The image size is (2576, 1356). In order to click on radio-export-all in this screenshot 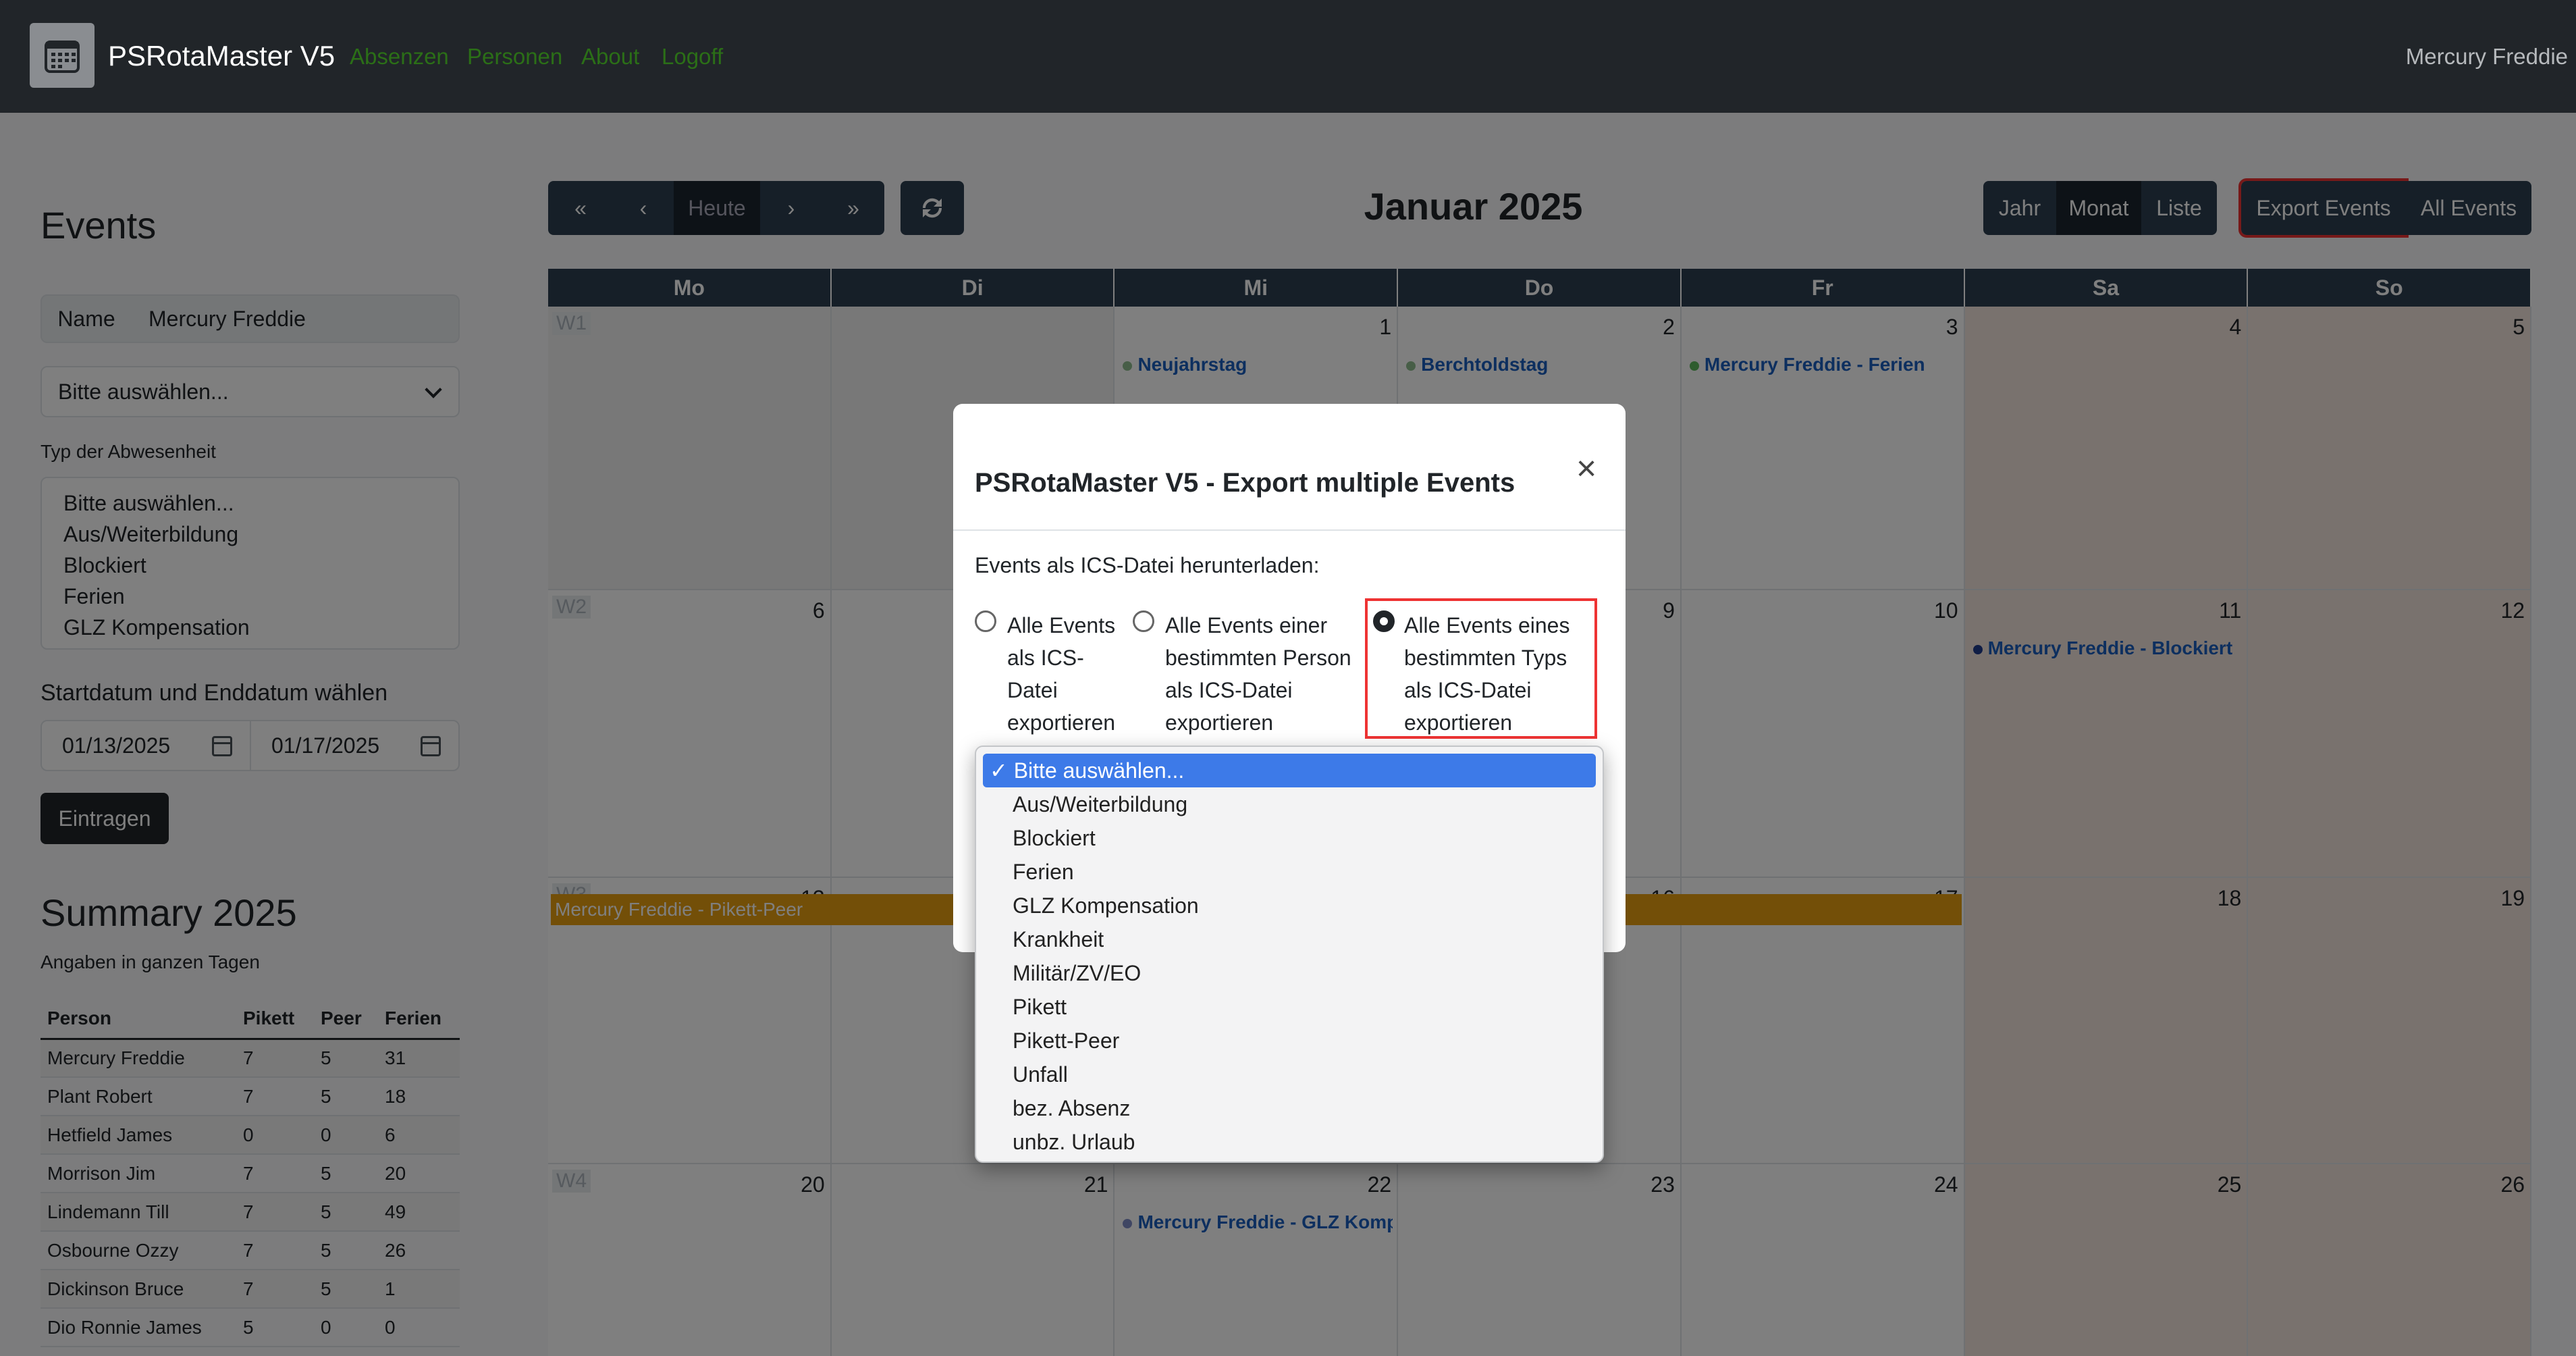, I will do `click(985, 621)`.